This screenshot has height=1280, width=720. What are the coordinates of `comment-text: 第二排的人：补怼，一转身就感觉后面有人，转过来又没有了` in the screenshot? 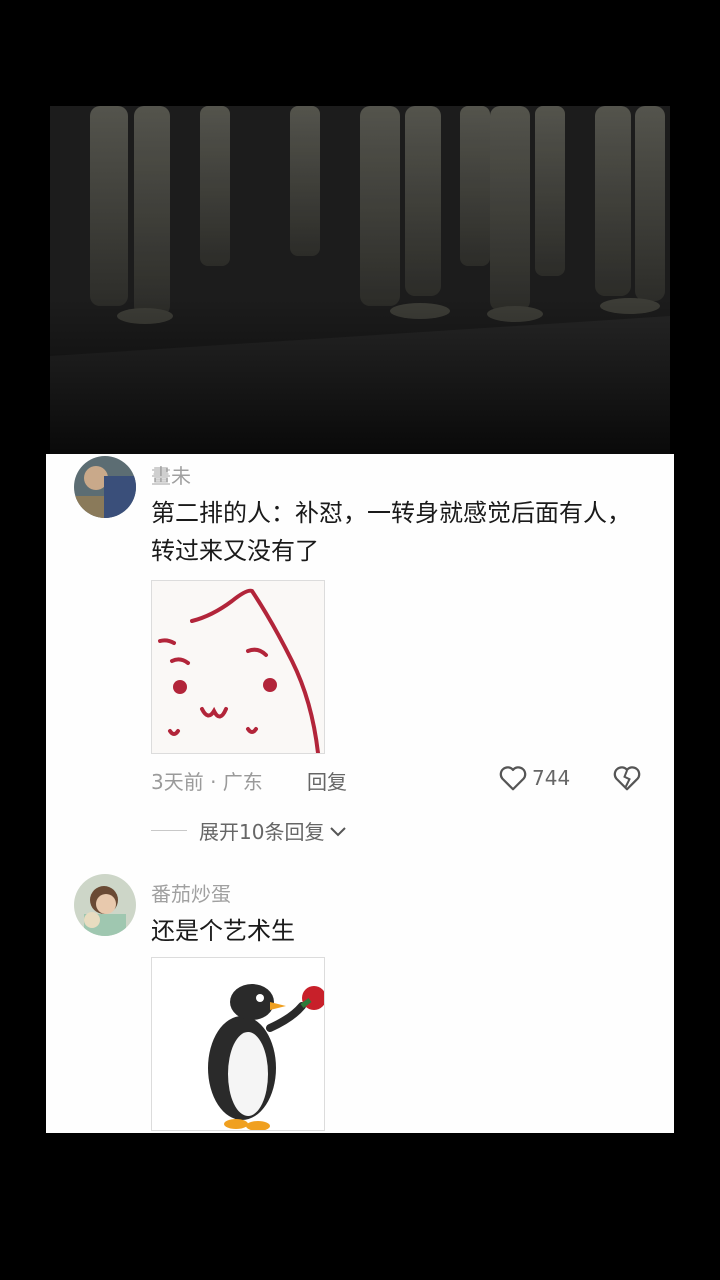 It's located at (391, 532).